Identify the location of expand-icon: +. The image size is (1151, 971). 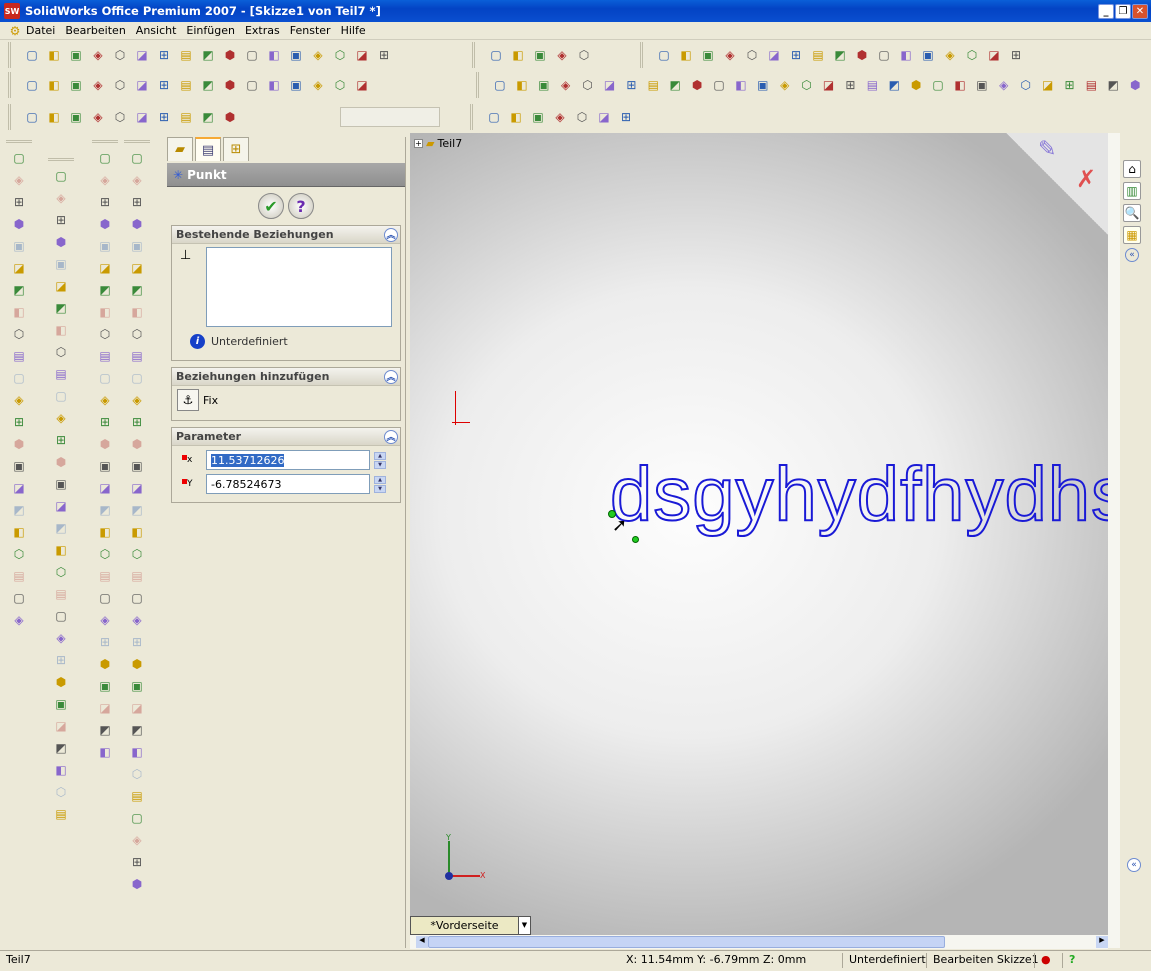
(418, 143).